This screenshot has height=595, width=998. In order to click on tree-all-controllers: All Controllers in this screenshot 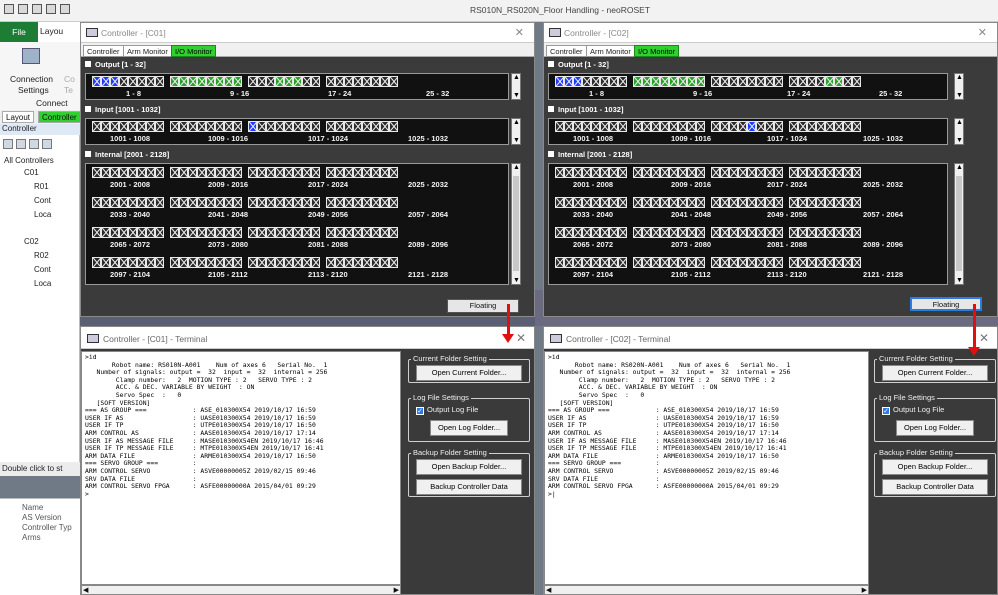, I will do `click(29, 160)`.